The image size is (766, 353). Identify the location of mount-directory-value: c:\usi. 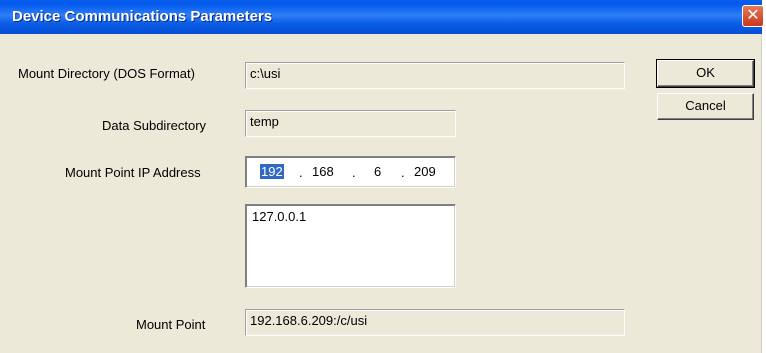
(265, 73).